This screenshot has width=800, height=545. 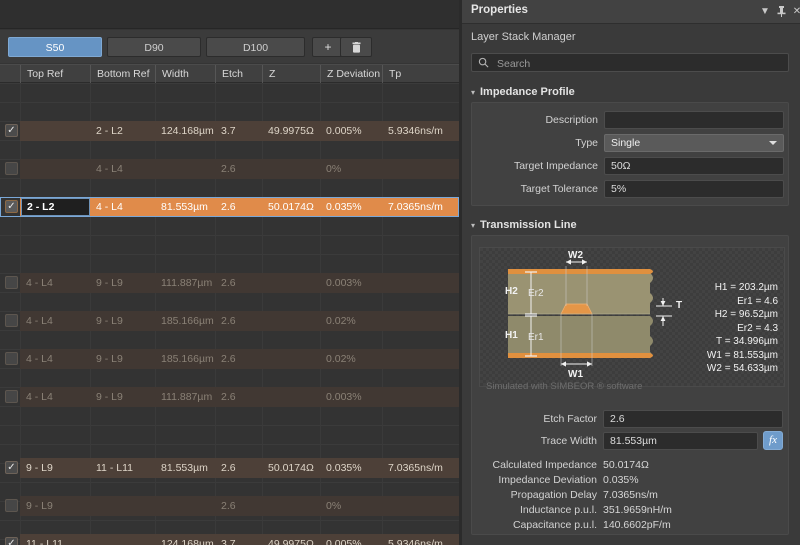 What do you see at coordinates (122, 468) in the screenshot?
I see `cell-bottom-ref: 11 - L11` at bounding box center [122, 468].